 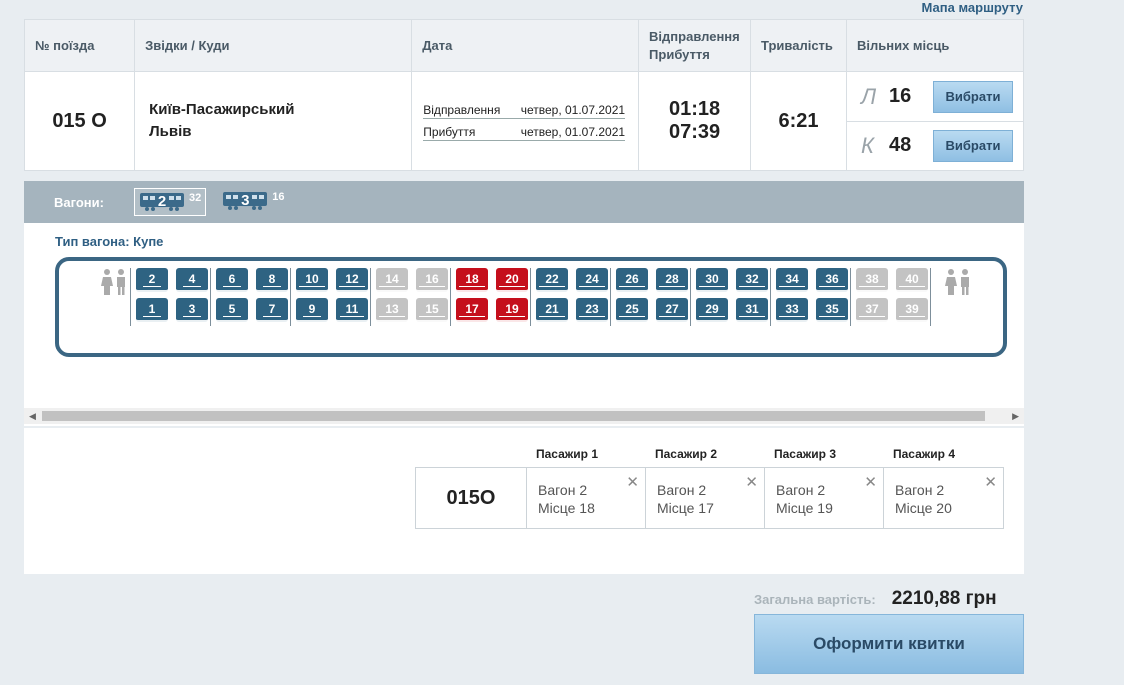 I want to click on class-row-l: Л 16 Вибрати, so click(x=935, y=97).